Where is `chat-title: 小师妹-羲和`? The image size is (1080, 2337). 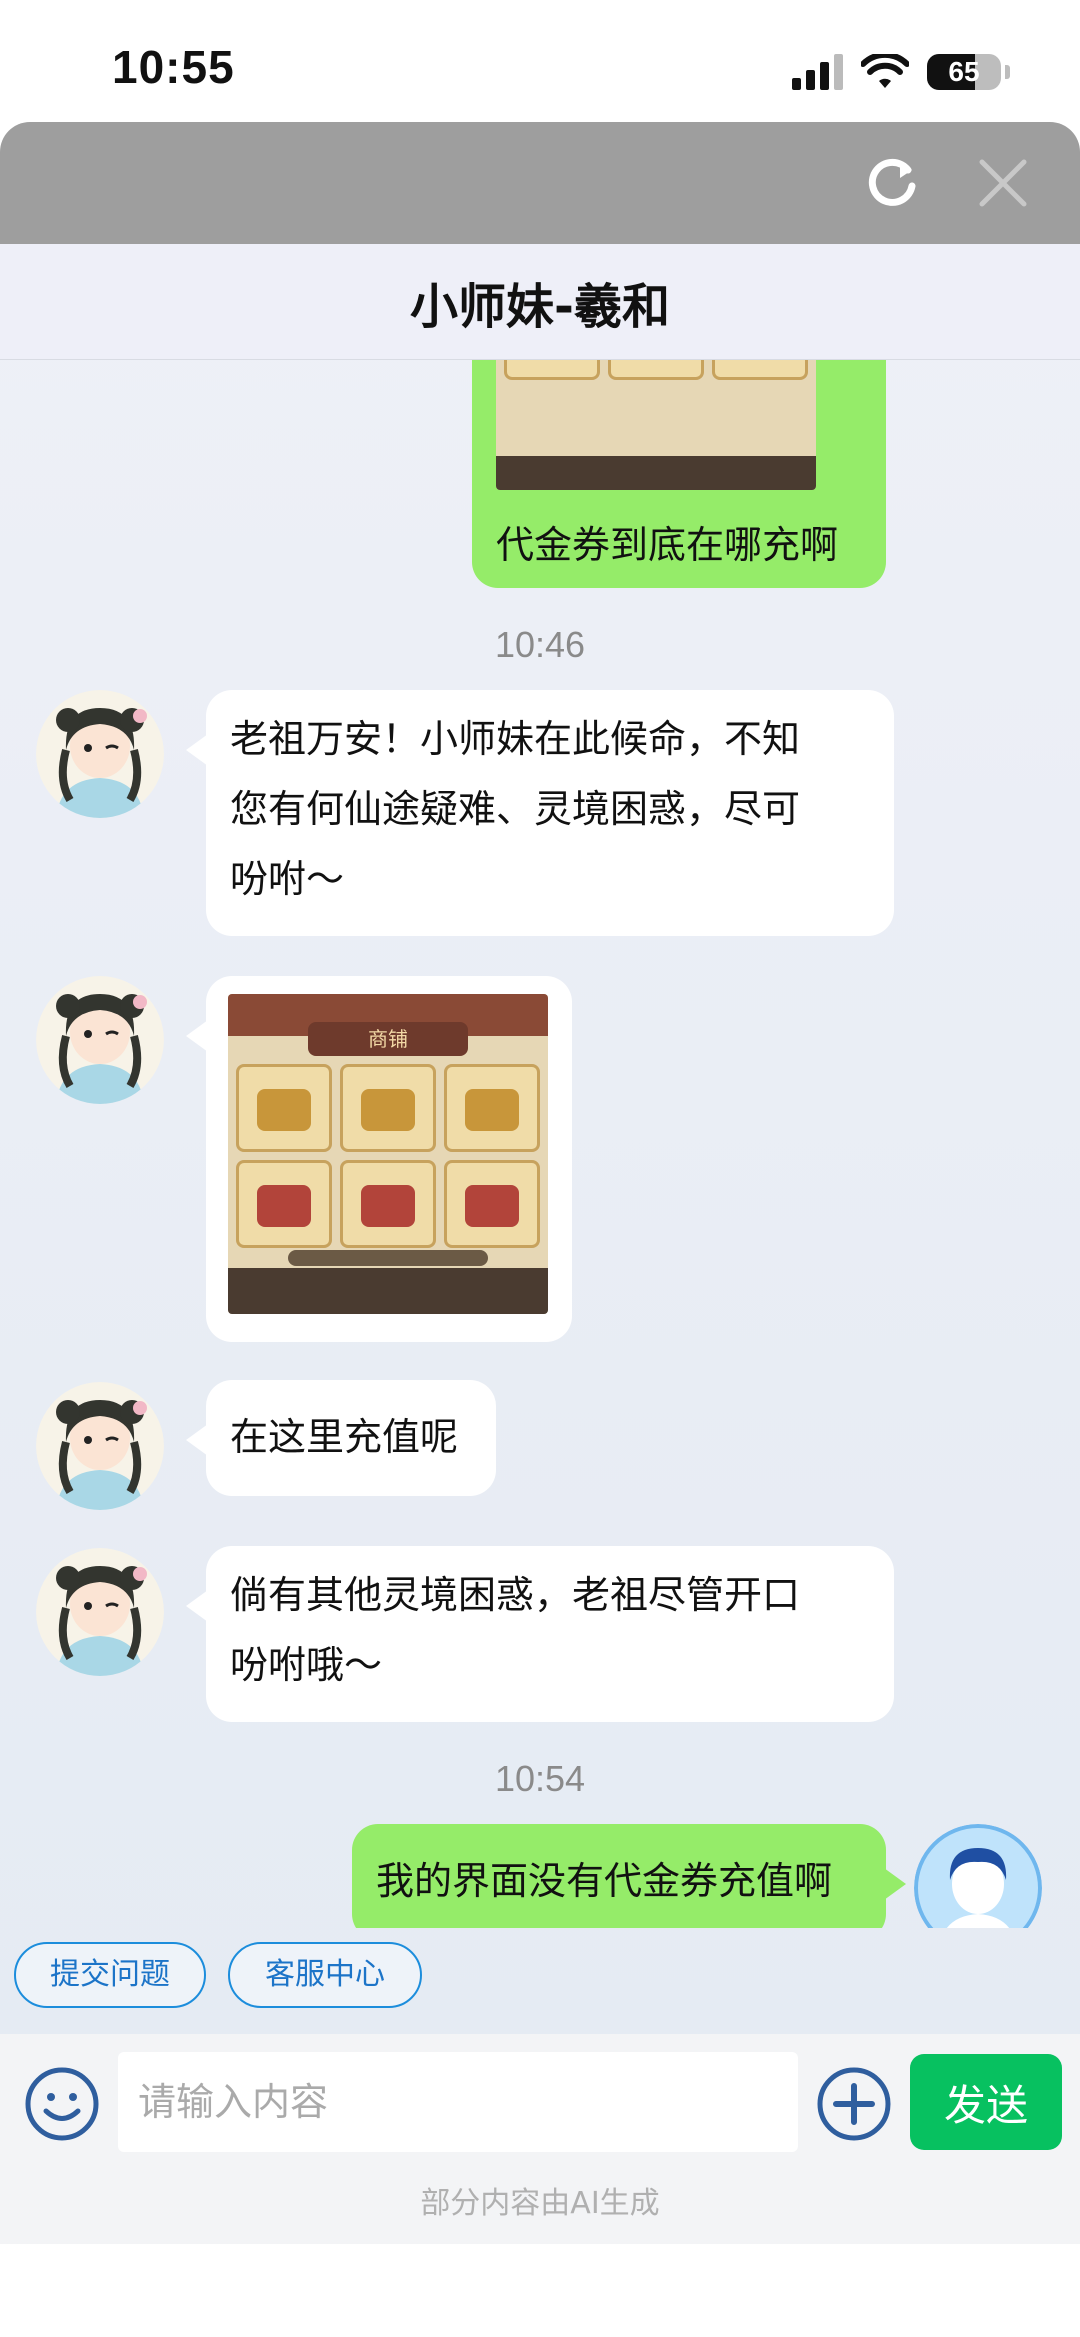 chat-title: 小师妹-羲和 is located at coordinates (540, 306).